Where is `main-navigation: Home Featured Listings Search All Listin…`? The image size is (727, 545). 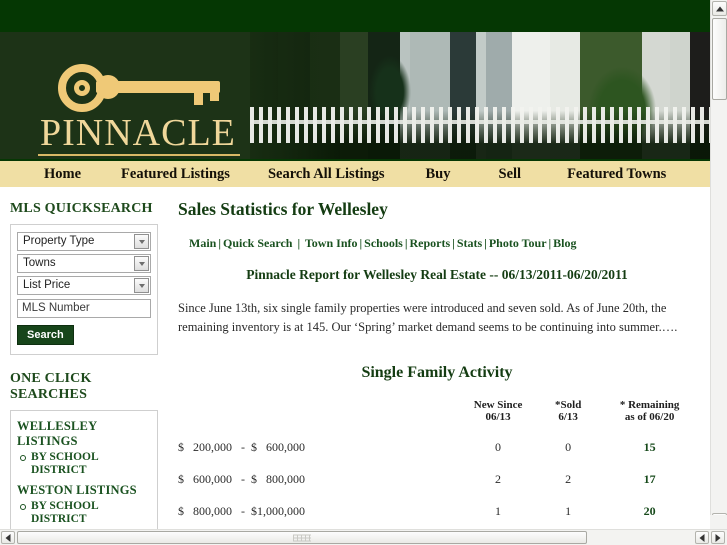
main-navigation: Home Featured Listings Search All Listin… is located at coordinates (355, 173).